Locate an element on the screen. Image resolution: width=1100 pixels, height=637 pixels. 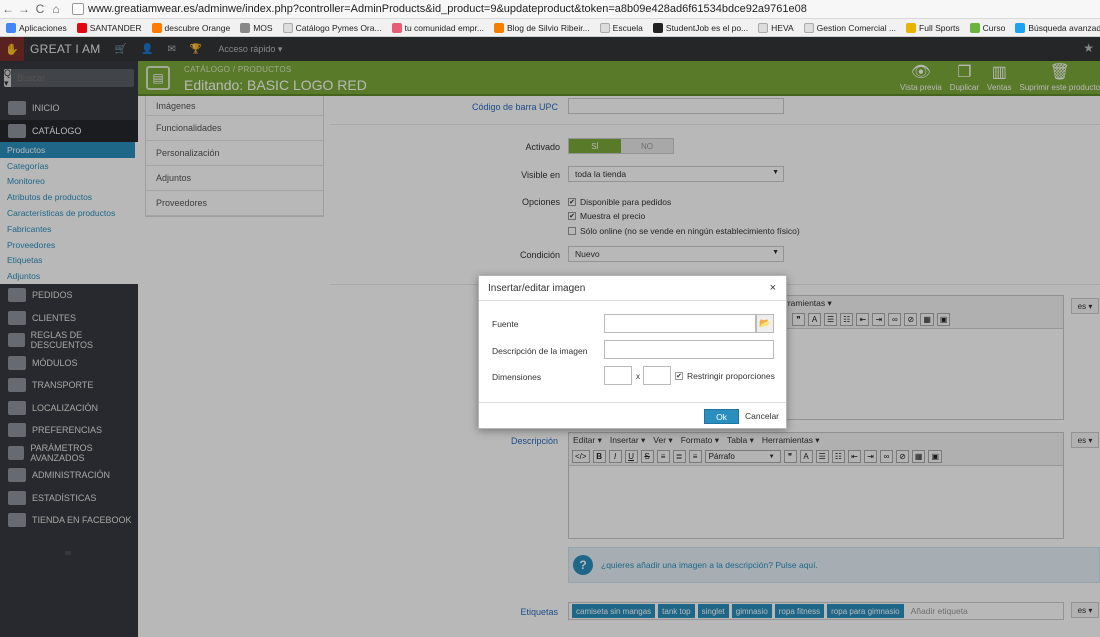
tag-chip: tank top is located at coordinates (676, 611).